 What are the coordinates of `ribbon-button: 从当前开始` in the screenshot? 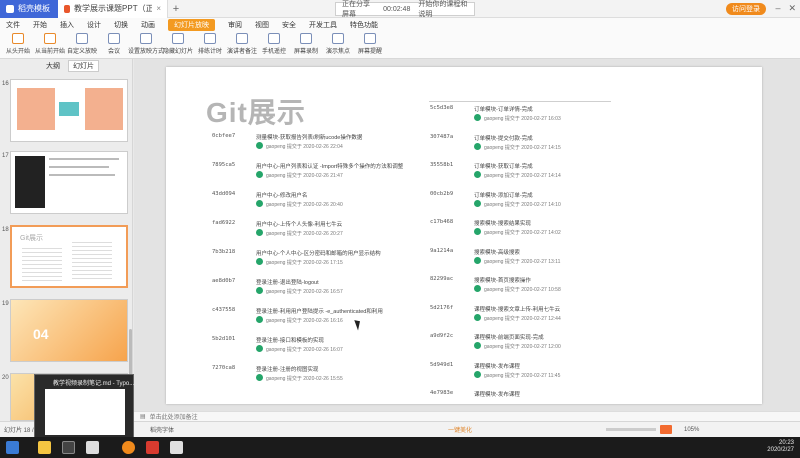 It's located at (50, 43).